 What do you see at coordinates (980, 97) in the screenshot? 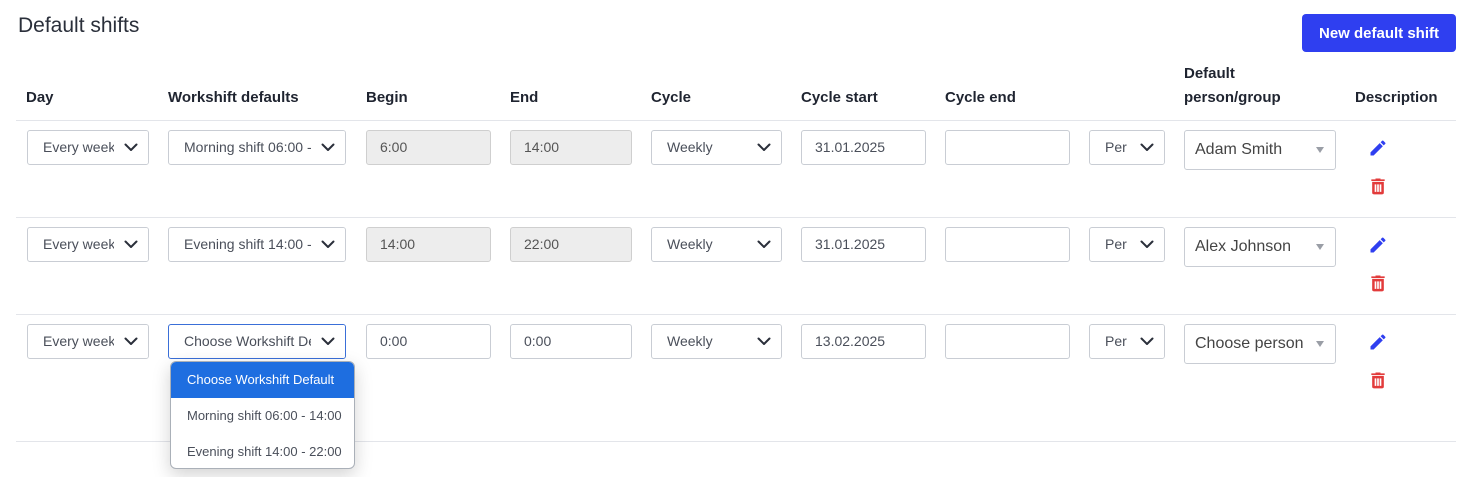
I see `header-cycle-end: Cycle end` at bounding box center [980, 97].